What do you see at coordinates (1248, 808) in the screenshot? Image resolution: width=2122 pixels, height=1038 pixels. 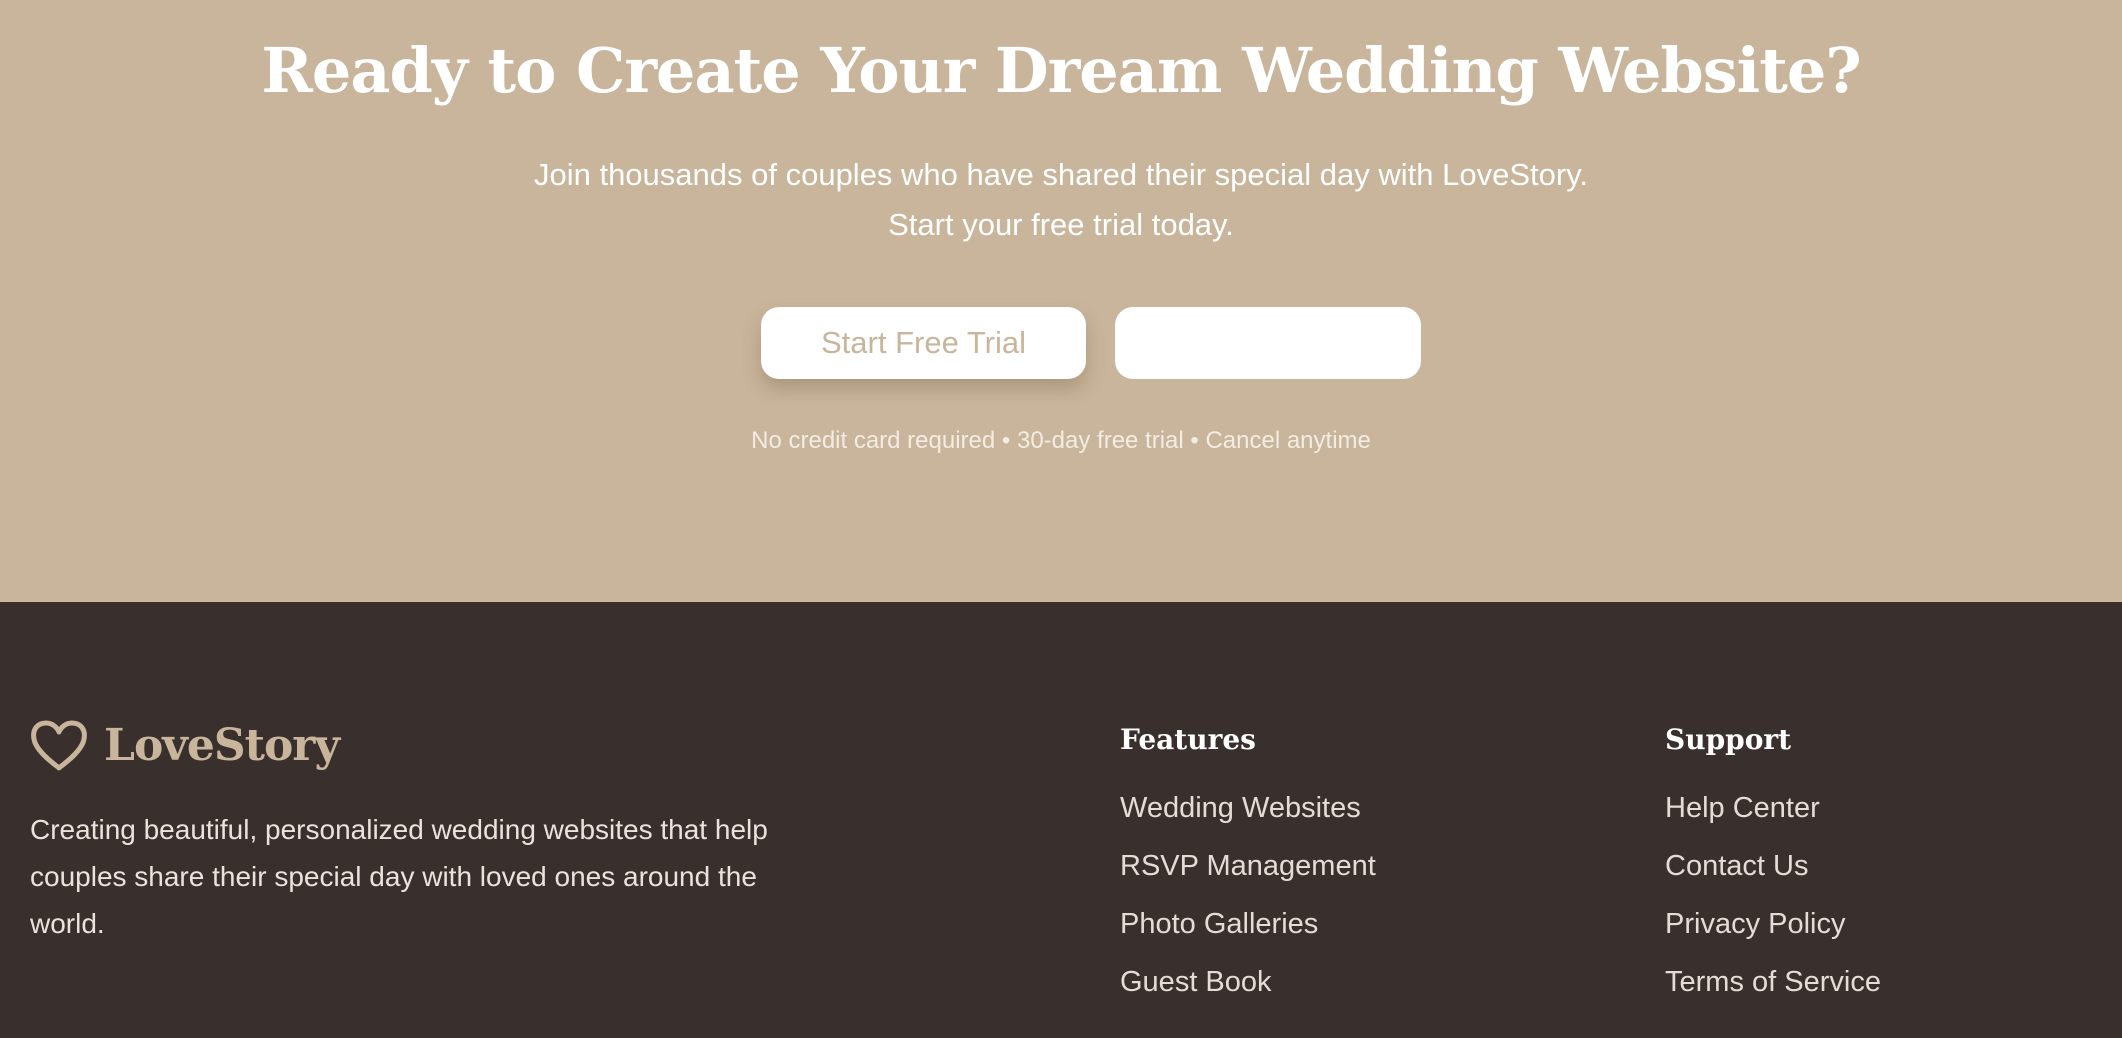 I see `footer-link-wedding-websites: Wedding Websites` at bounding box center [1248, 808].